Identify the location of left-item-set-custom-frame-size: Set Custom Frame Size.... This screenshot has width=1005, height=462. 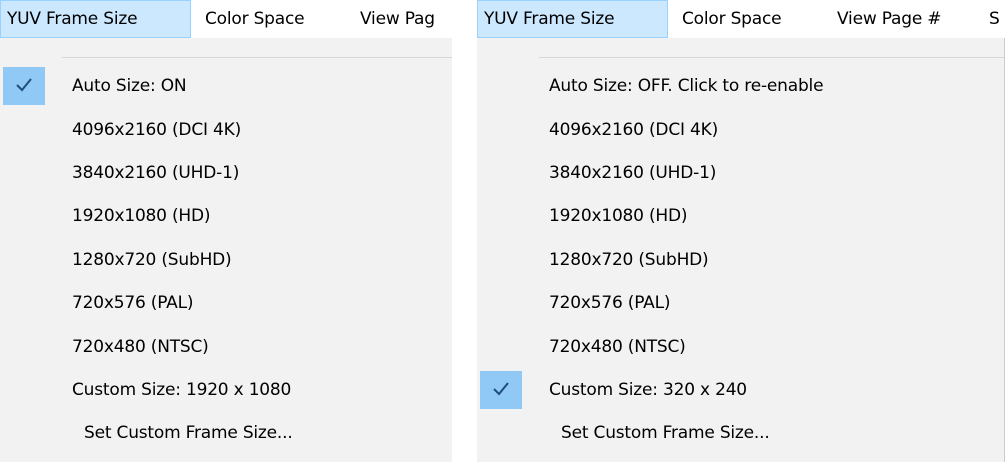
(226, 433).